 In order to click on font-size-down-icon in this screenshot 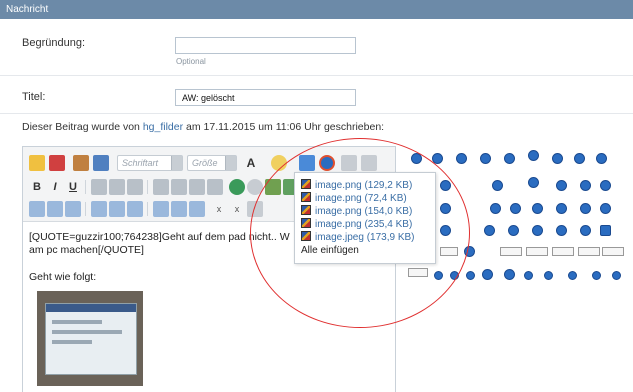, I will do `click(57, 163)`.